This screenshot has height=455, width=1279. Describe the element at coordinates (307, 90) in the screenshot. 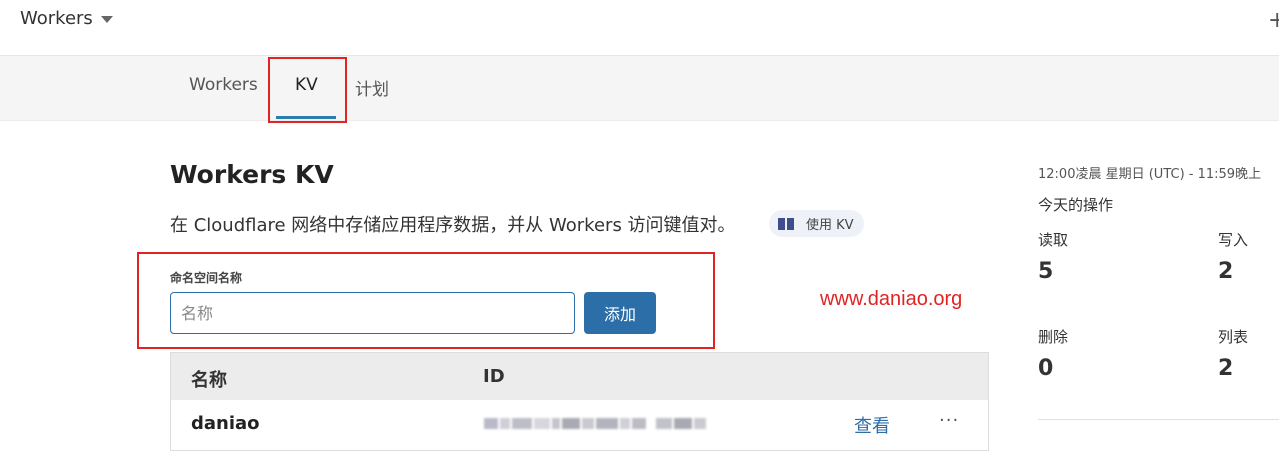

I see `highlight-box-tab` at that location.